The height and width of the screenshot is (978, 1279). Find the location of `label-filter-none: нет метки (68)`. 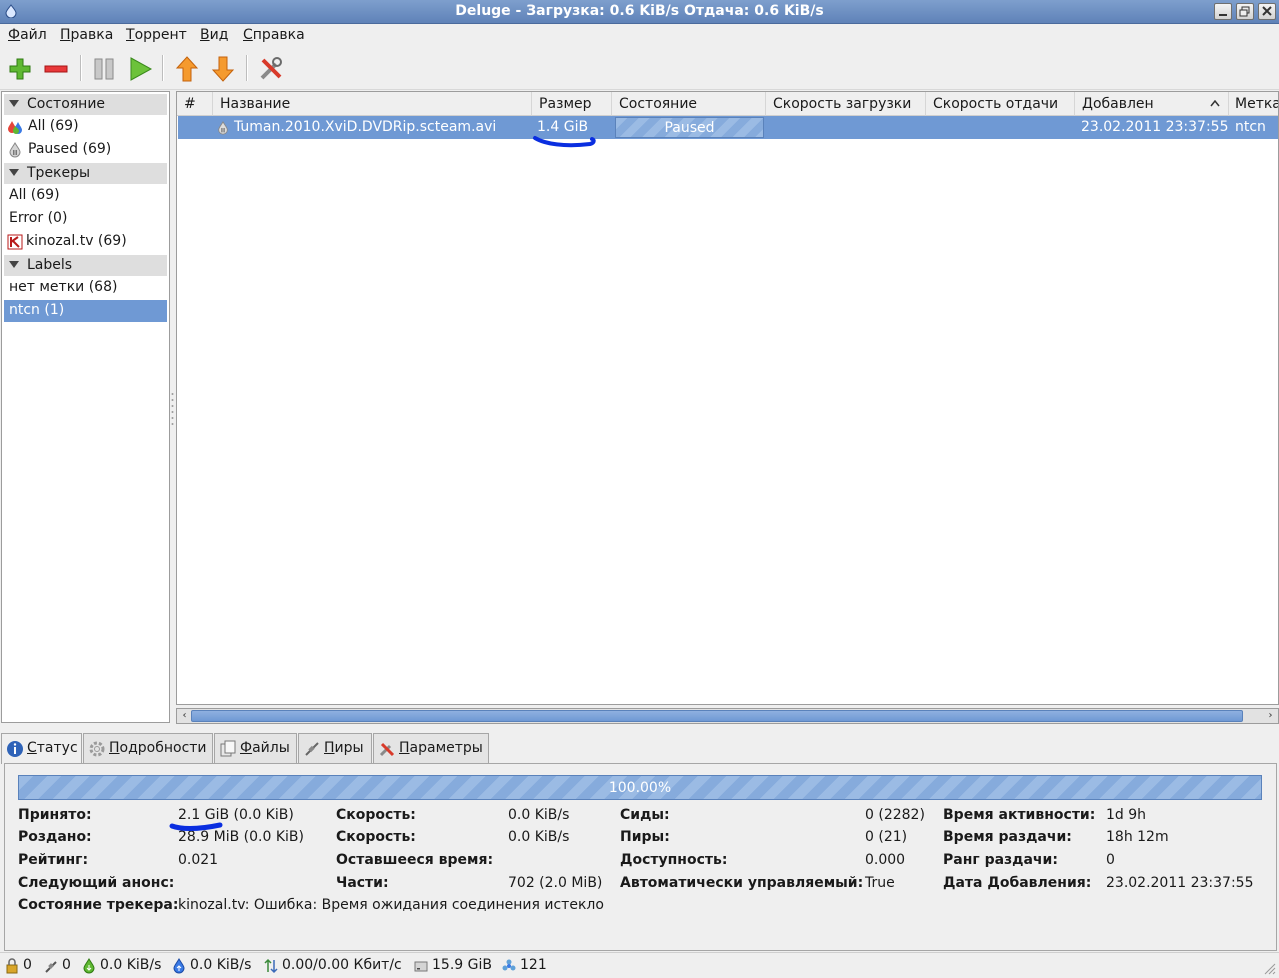

label-filter-none: нет метки (68) is located at coordinates (85, 288).